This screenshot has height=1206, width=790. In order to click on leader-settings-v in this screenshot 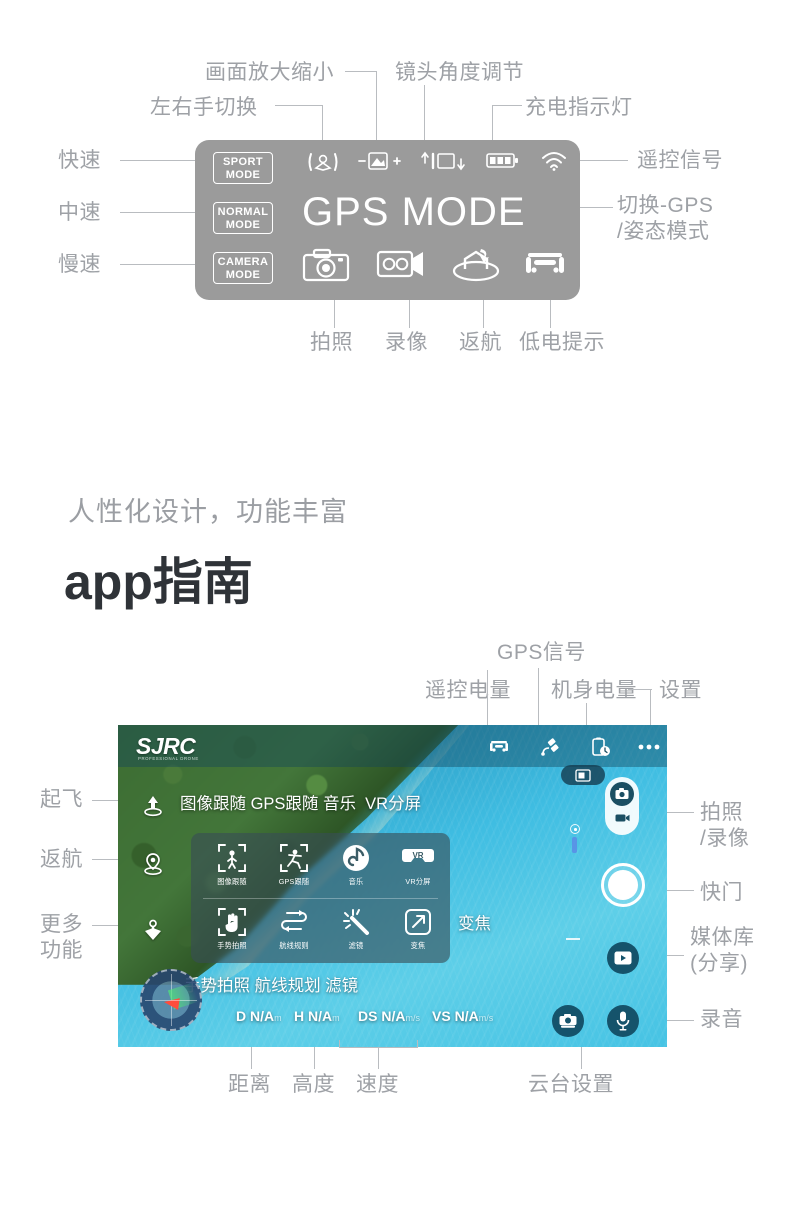, I will do `click(650, 707)`.